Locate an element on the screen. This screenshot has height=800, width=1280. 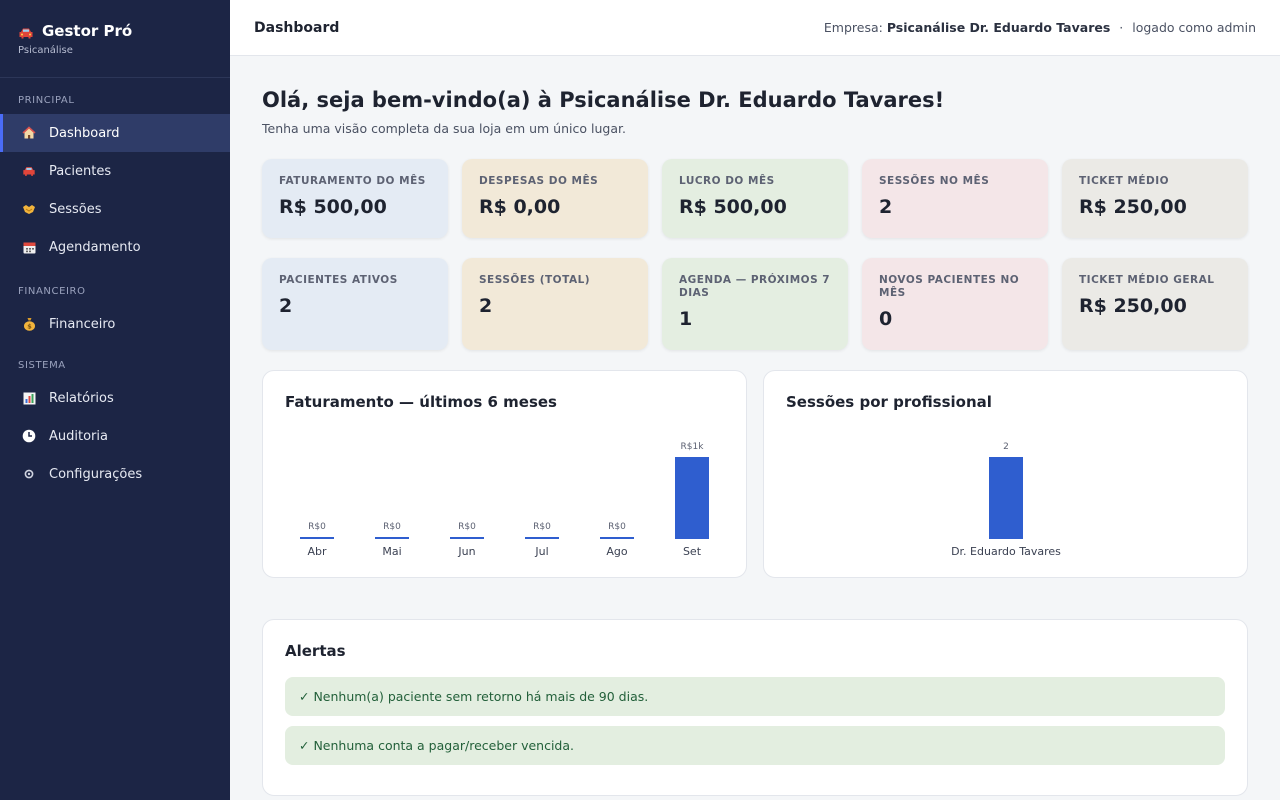
brand-subtitle: Psicanálise is located at coordinates (45, 50).